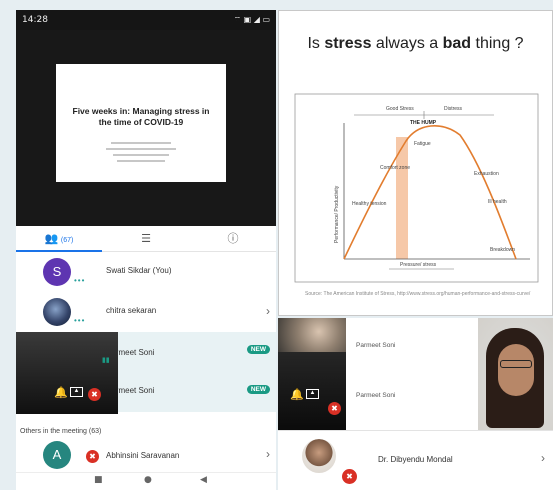 The image size is (553, 490). Describe the element at coordinates (251, 19) in the screenshot. I see `status-icons: ⌔ ▣ ◢ ▭` at that location.